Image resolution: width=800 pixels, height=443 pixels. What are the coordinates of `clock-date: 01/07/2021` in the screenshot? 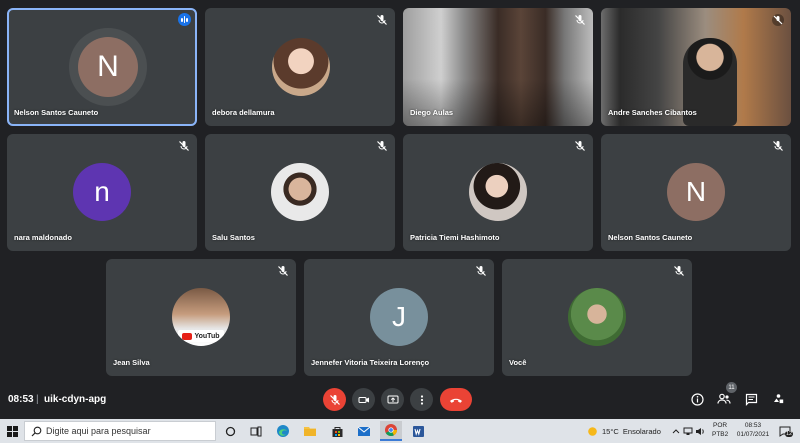 It's located at (753, 434).